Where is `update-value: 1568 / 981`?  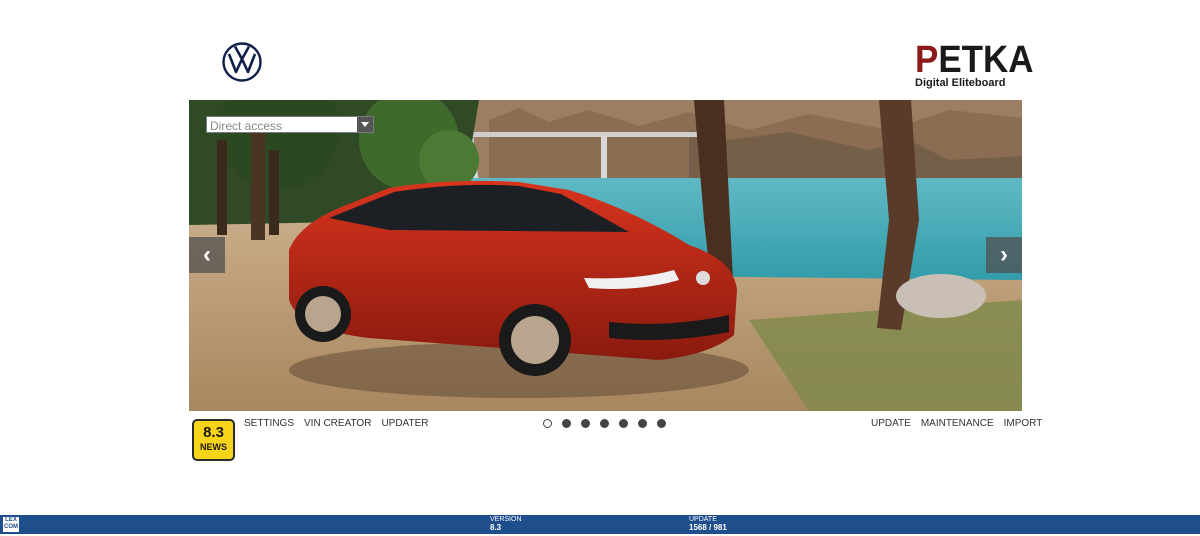 update-value: 1568 / 981 is located at coordinates (708, 527).